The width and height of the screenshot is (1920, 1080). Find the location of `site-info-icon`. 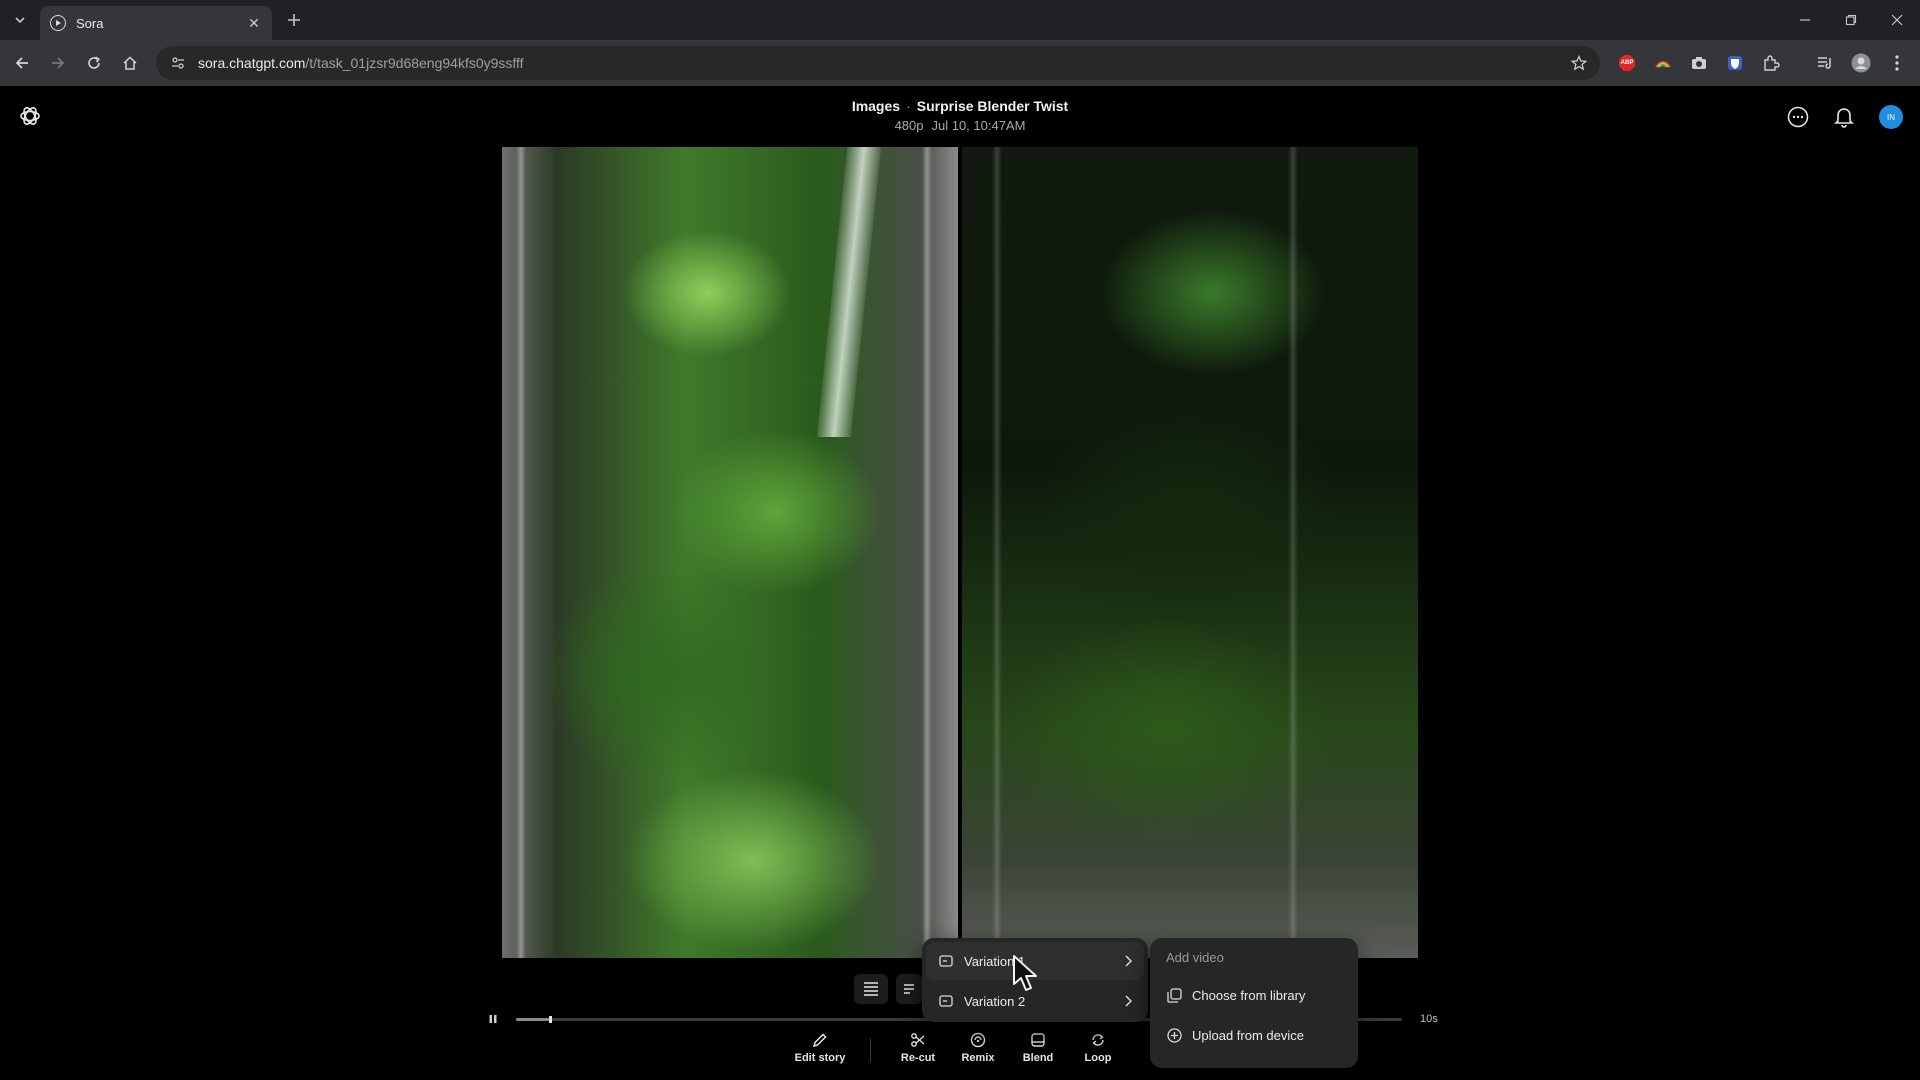

site-info-icon is located at coordinates (178, 63).